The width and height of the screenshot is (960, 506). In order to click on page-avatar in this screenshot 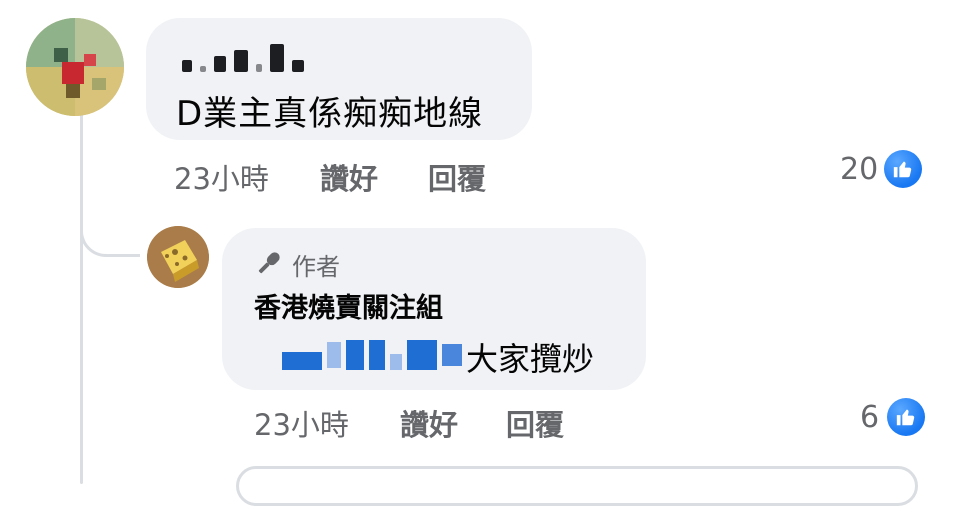, I will do `click(178, 257)`.